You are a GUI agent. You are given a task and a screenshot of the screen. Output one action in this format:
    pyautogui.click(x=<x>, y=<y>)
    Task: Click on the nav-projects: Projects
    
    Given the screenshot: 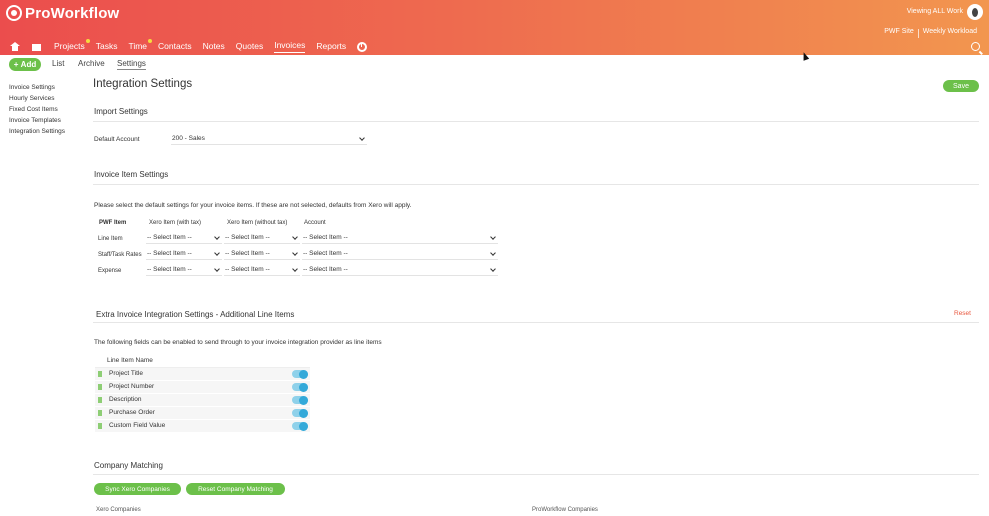 What is the action you would take?
    pyautogui.click(x=72, y=45)
    